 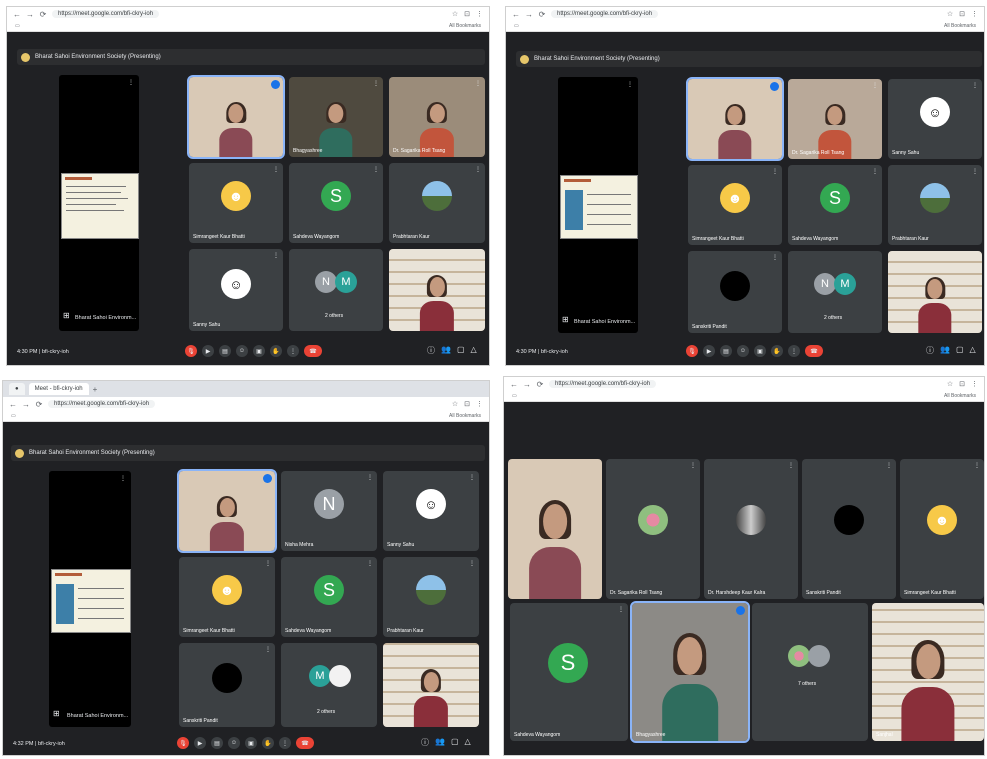 I want to click on browser-tab: ●, so click(x=17, y=389).